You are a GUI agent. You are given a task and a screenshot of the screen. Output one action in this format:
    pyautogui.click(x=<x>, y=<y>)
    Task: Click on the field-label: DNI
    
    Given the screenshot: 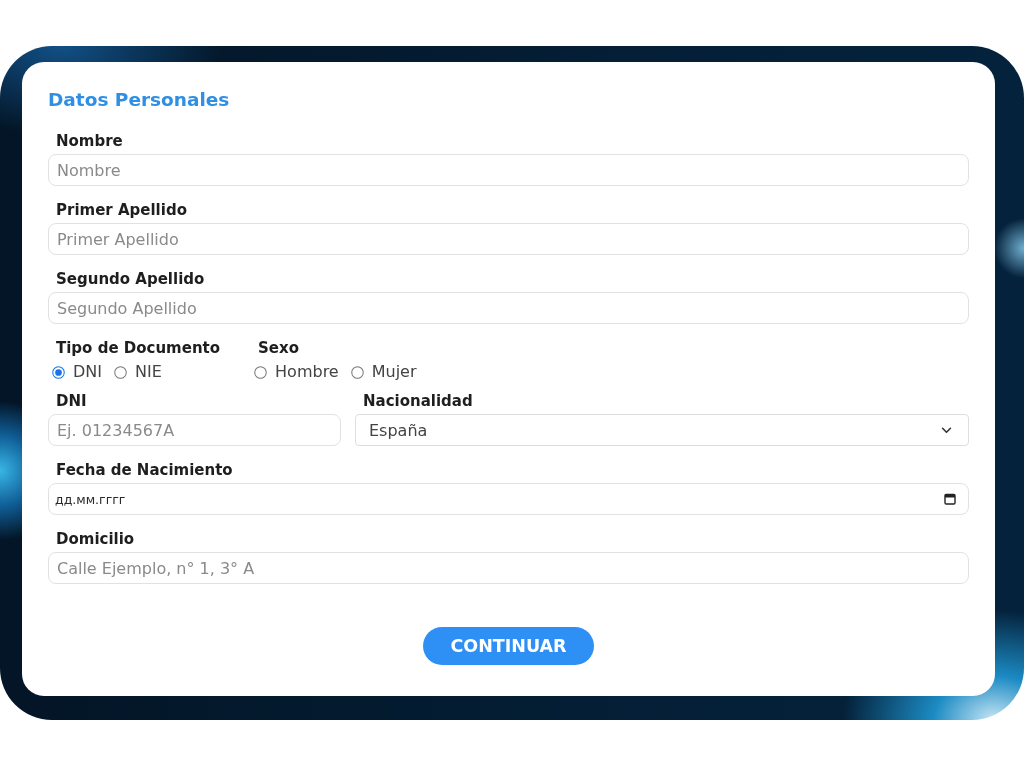 What is the action you would take?
    pyautogui.click(x=71, y=401)
    